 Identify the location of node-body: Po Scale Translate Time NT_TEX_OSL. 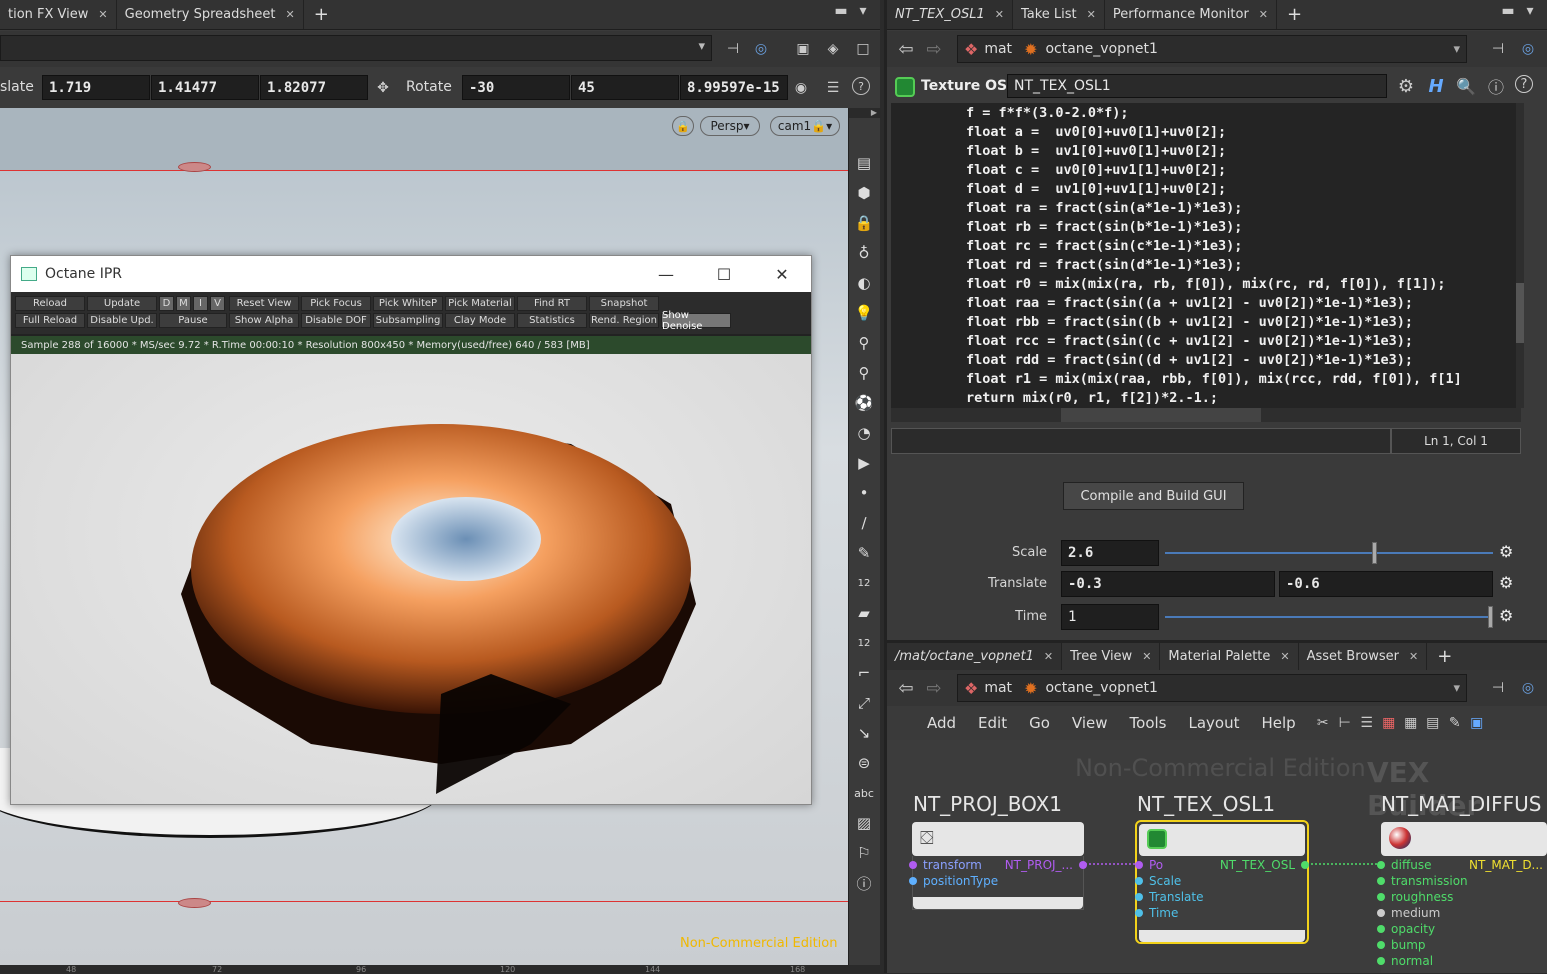
(1222, 899).